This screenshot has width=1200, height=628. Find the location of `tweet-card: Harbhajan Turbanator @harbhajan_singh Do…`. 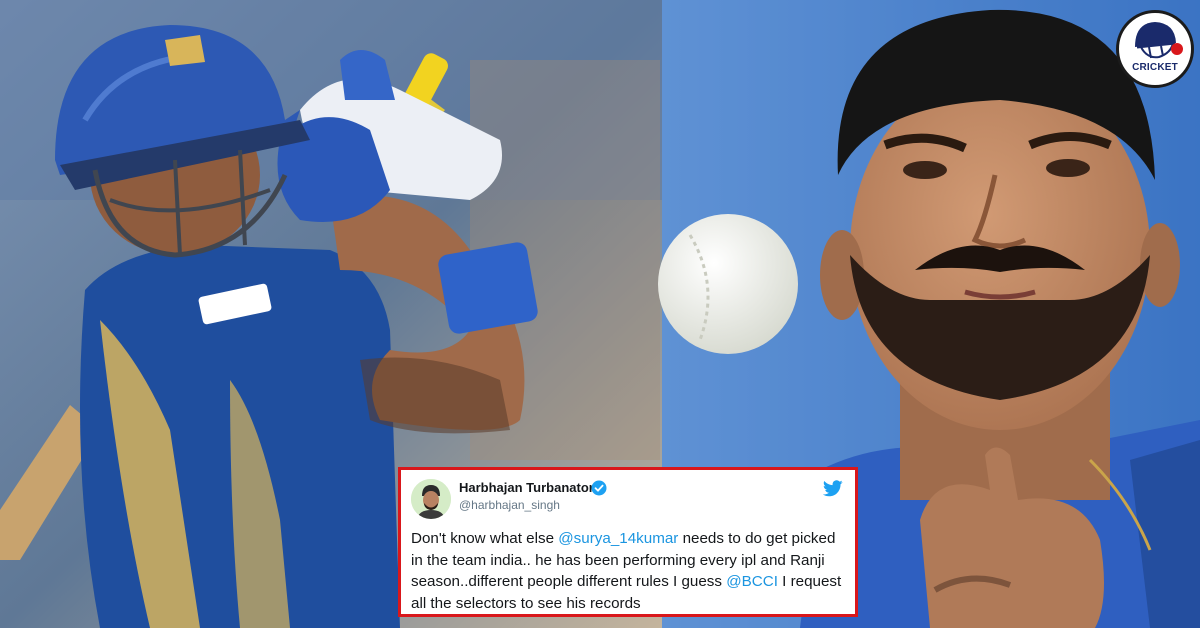

tweet-card: Harbhajan Turbanator @harbhajan_singh Do… is located at coordinates (628, 542).